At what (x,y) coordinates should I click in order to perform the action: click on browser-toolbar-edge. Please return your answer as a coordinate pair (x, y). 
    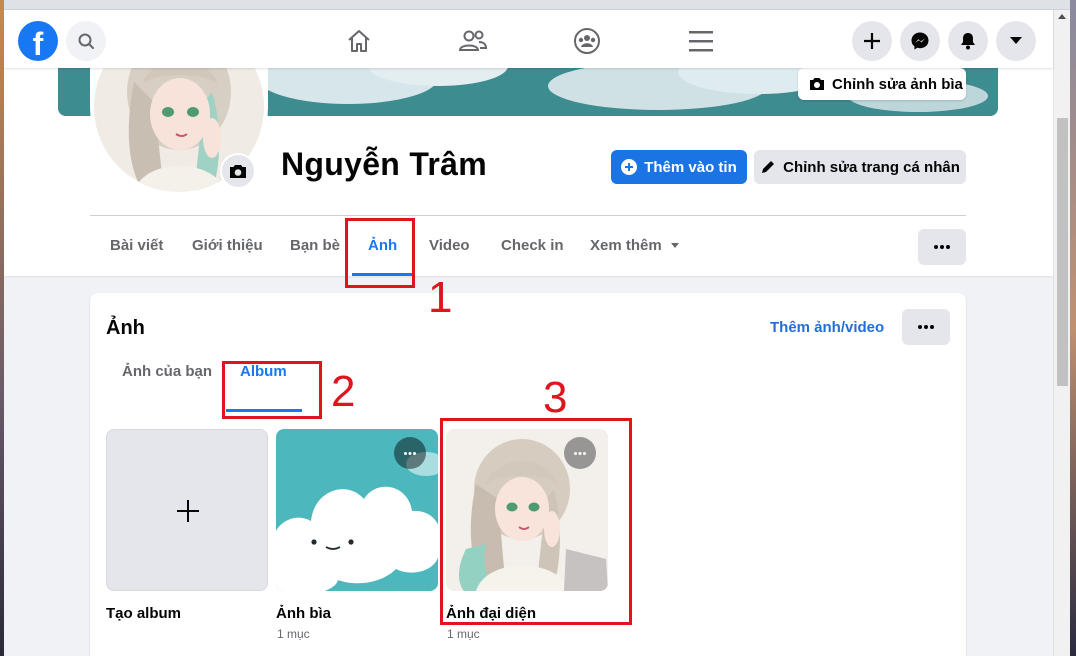
    Looking at the image, I should click on (537, 5).